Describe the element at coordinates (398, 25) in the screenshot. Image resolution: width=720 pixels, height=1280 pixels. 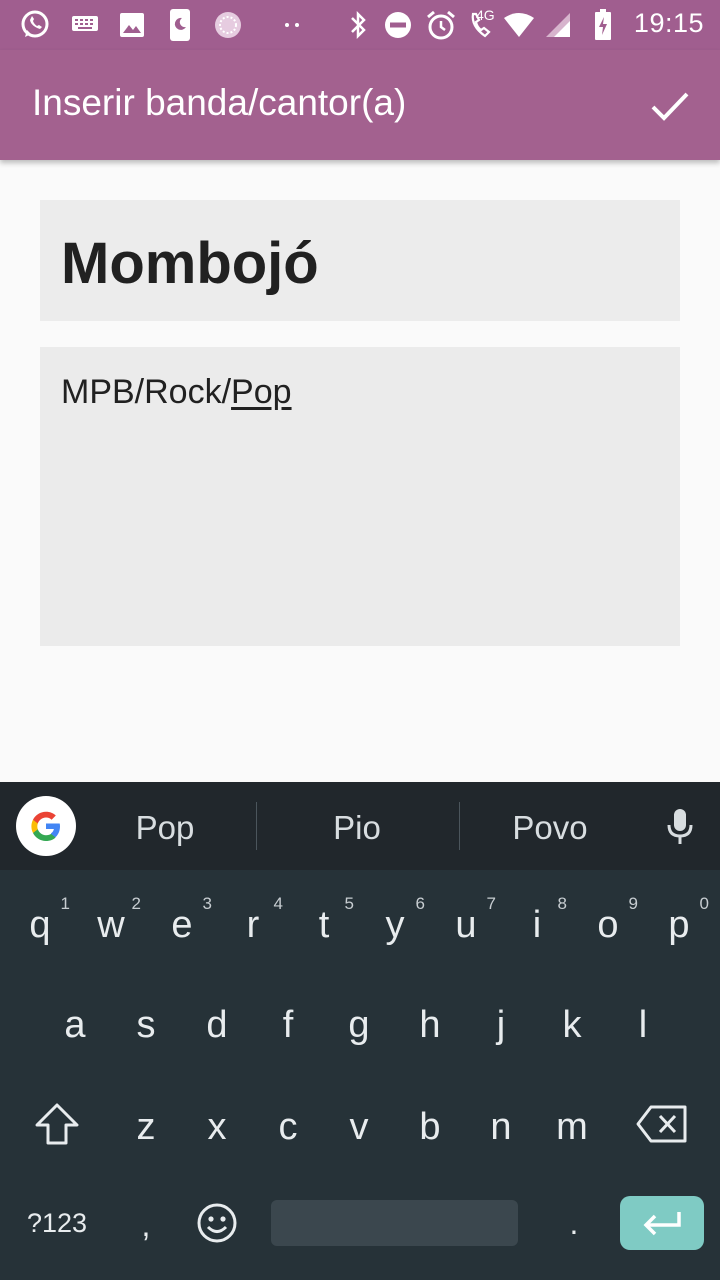
I see `do-not-disturb-icon` at that location.